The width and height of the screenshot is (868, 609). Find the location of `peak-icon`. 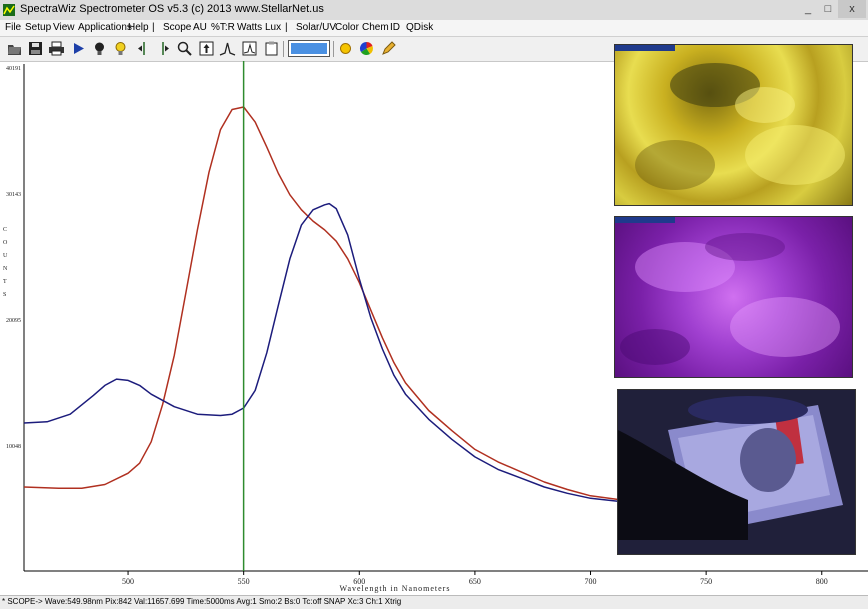

peak-icon is located at coordinates (227, 48).